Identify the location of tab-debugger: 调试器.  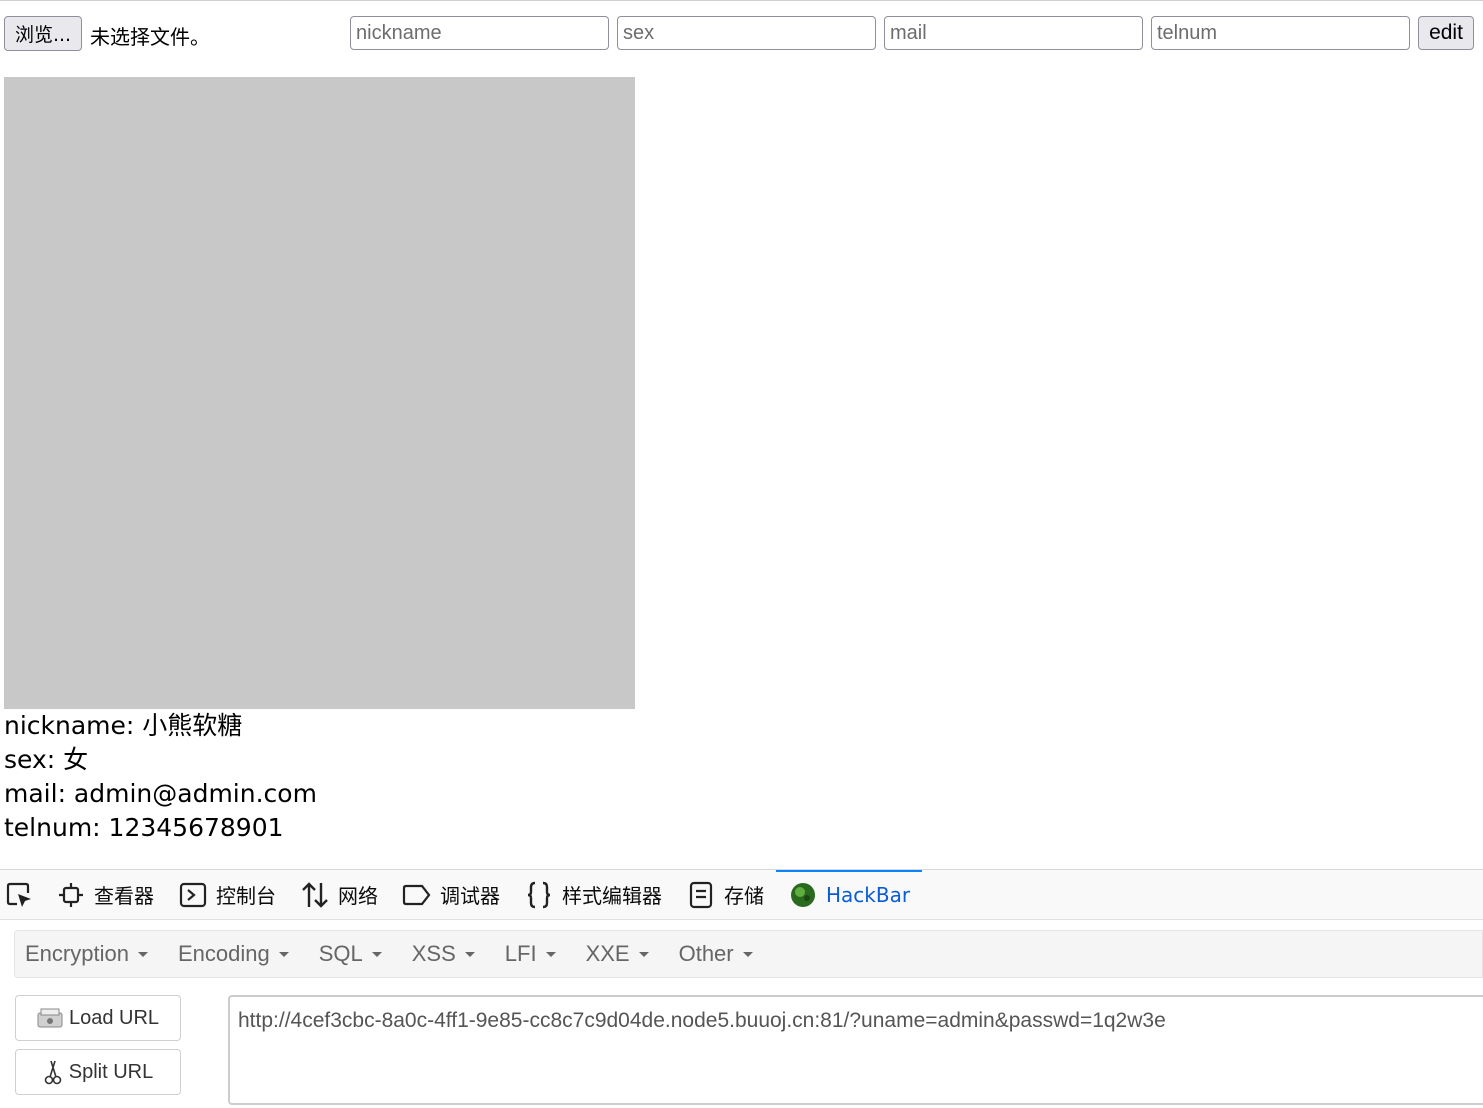
(451, 894).